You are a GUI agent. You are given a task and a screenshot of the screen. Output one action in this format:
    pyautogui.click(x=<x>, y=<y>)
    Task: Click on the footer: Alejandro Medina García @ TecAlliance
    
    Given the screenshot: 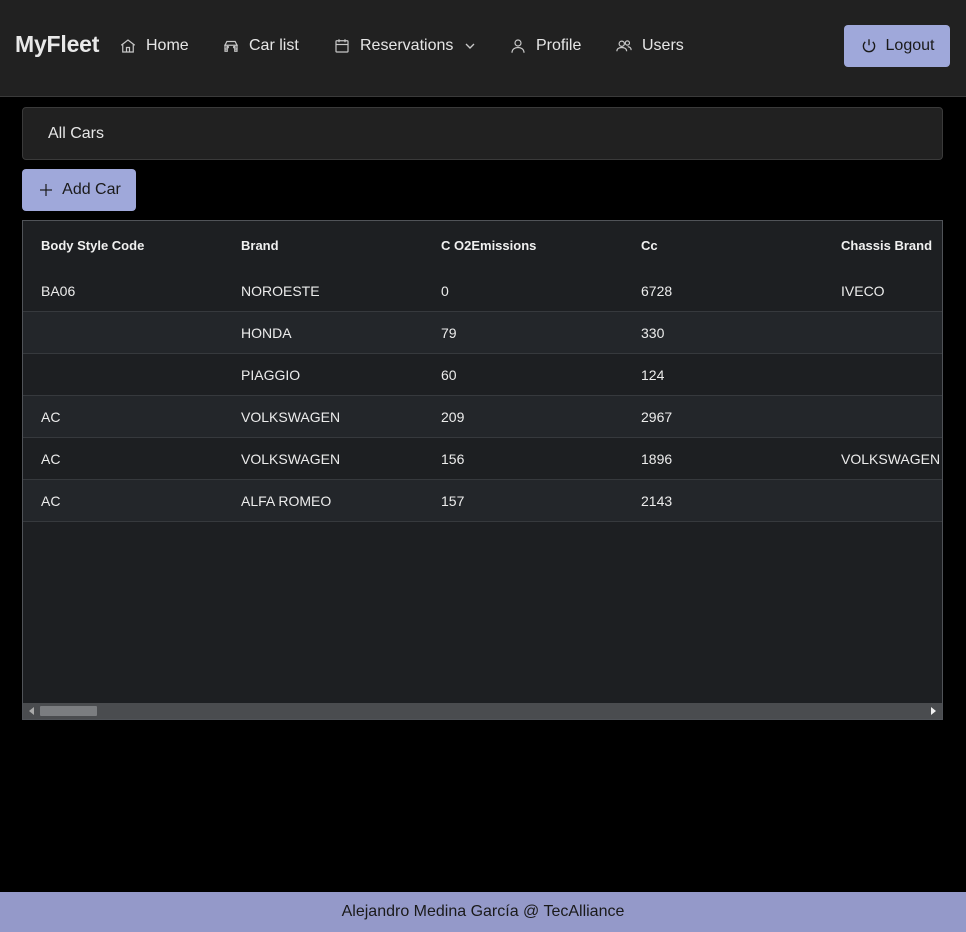 What is the action you would take?
    pyautogui.click(x=483, y=912)
    